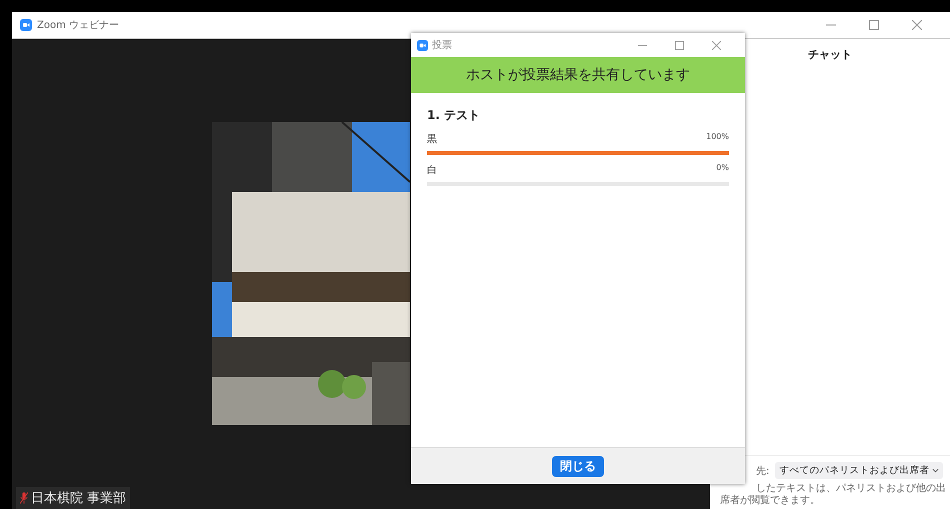 The width and height of the screenshot is (950, 509). I want to click on poll-window-title: 投票, so click(442, 45).